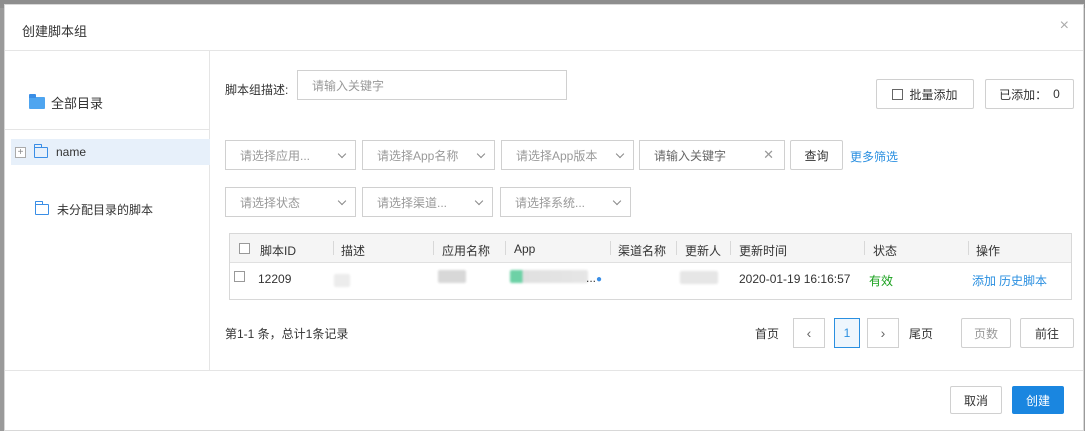  I want to click on app-version-select: 请选择App版本, so click(567, 155).